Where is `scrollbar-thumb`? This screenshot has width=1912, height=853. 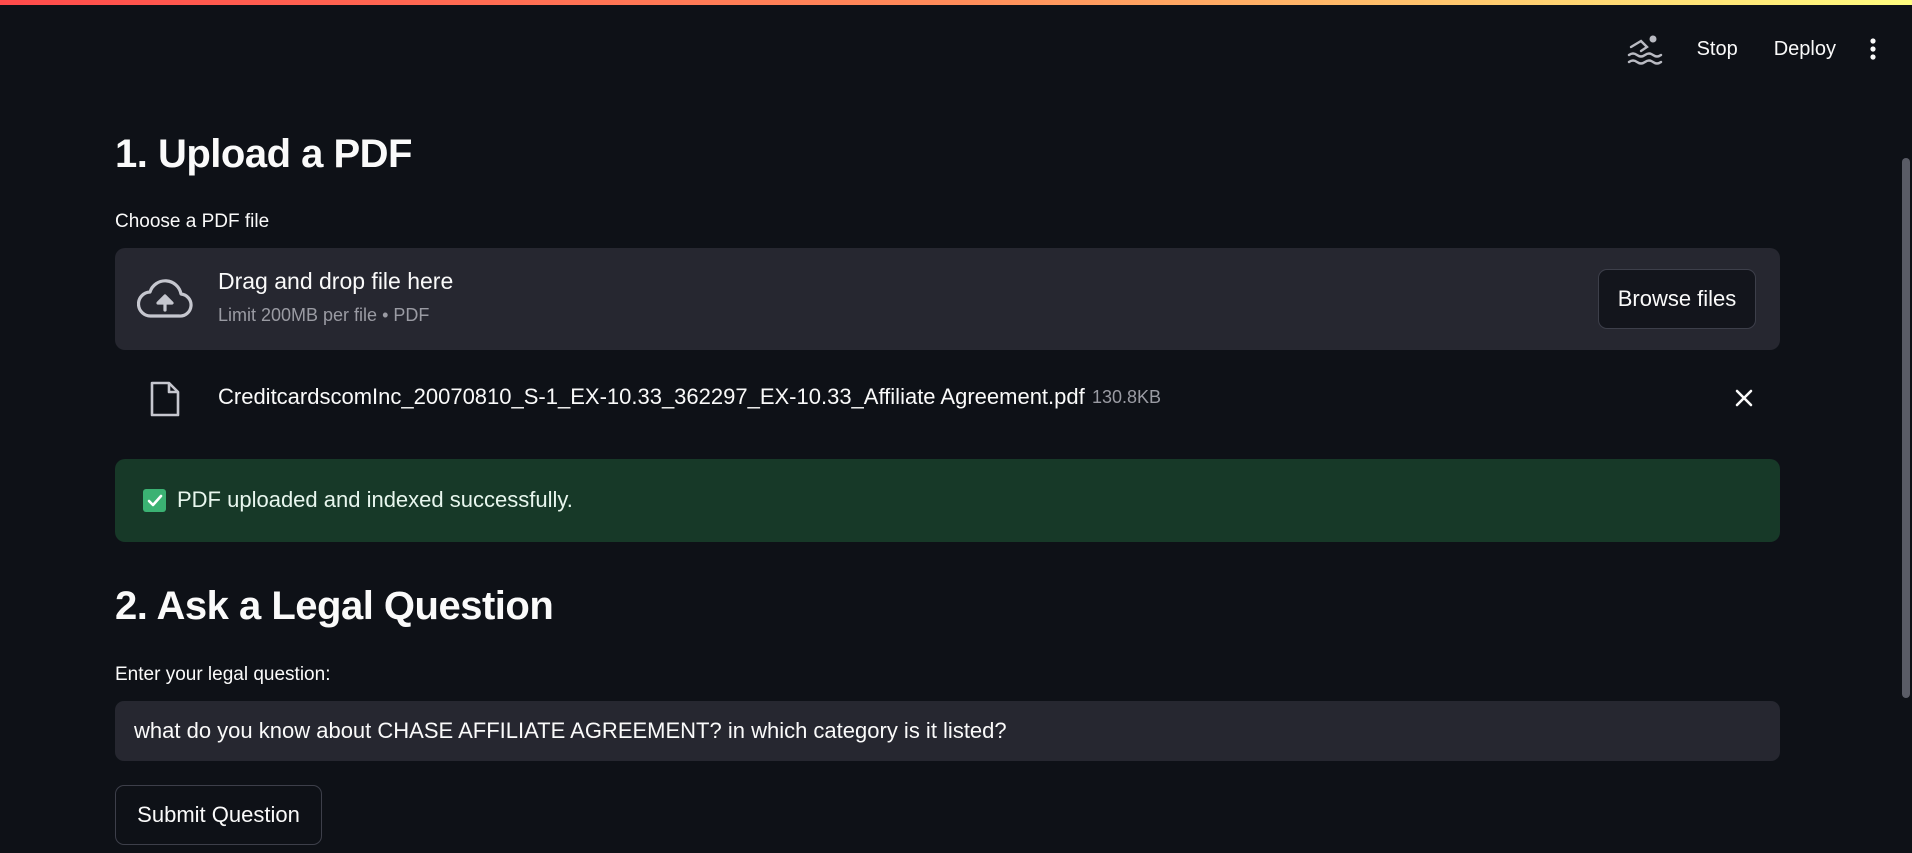 scrollbar-thumb is located at coordinates (1906, 428).